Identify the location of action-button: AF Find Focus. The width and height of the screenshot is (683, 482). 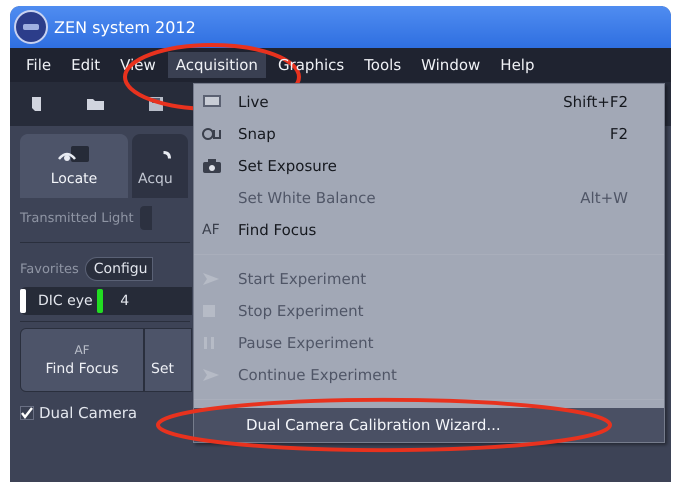
(82, 360).